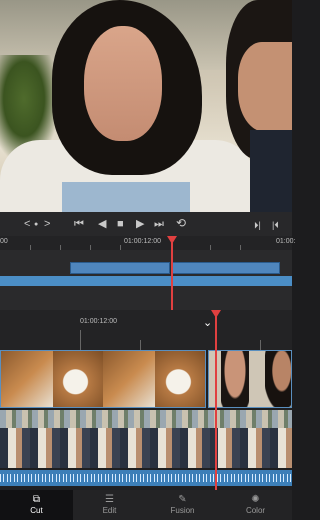  Describe the element at coordinates (172, 275) in the screenshot. I see `upper-playhead` at that location.